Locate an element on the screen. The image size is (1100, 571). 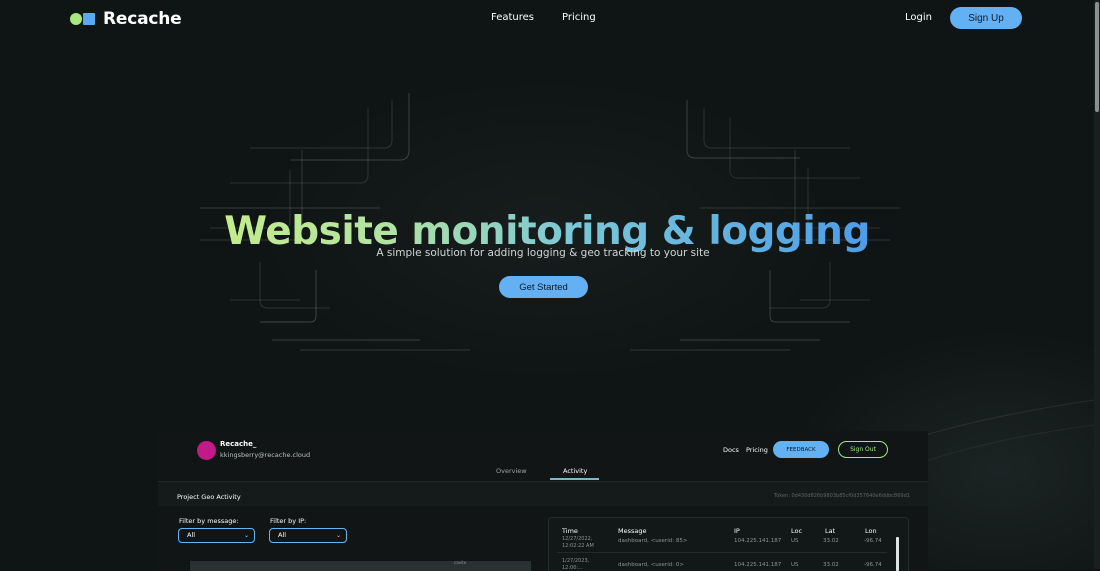
get-started-button: Get Started is located at coordinates (543, 287).